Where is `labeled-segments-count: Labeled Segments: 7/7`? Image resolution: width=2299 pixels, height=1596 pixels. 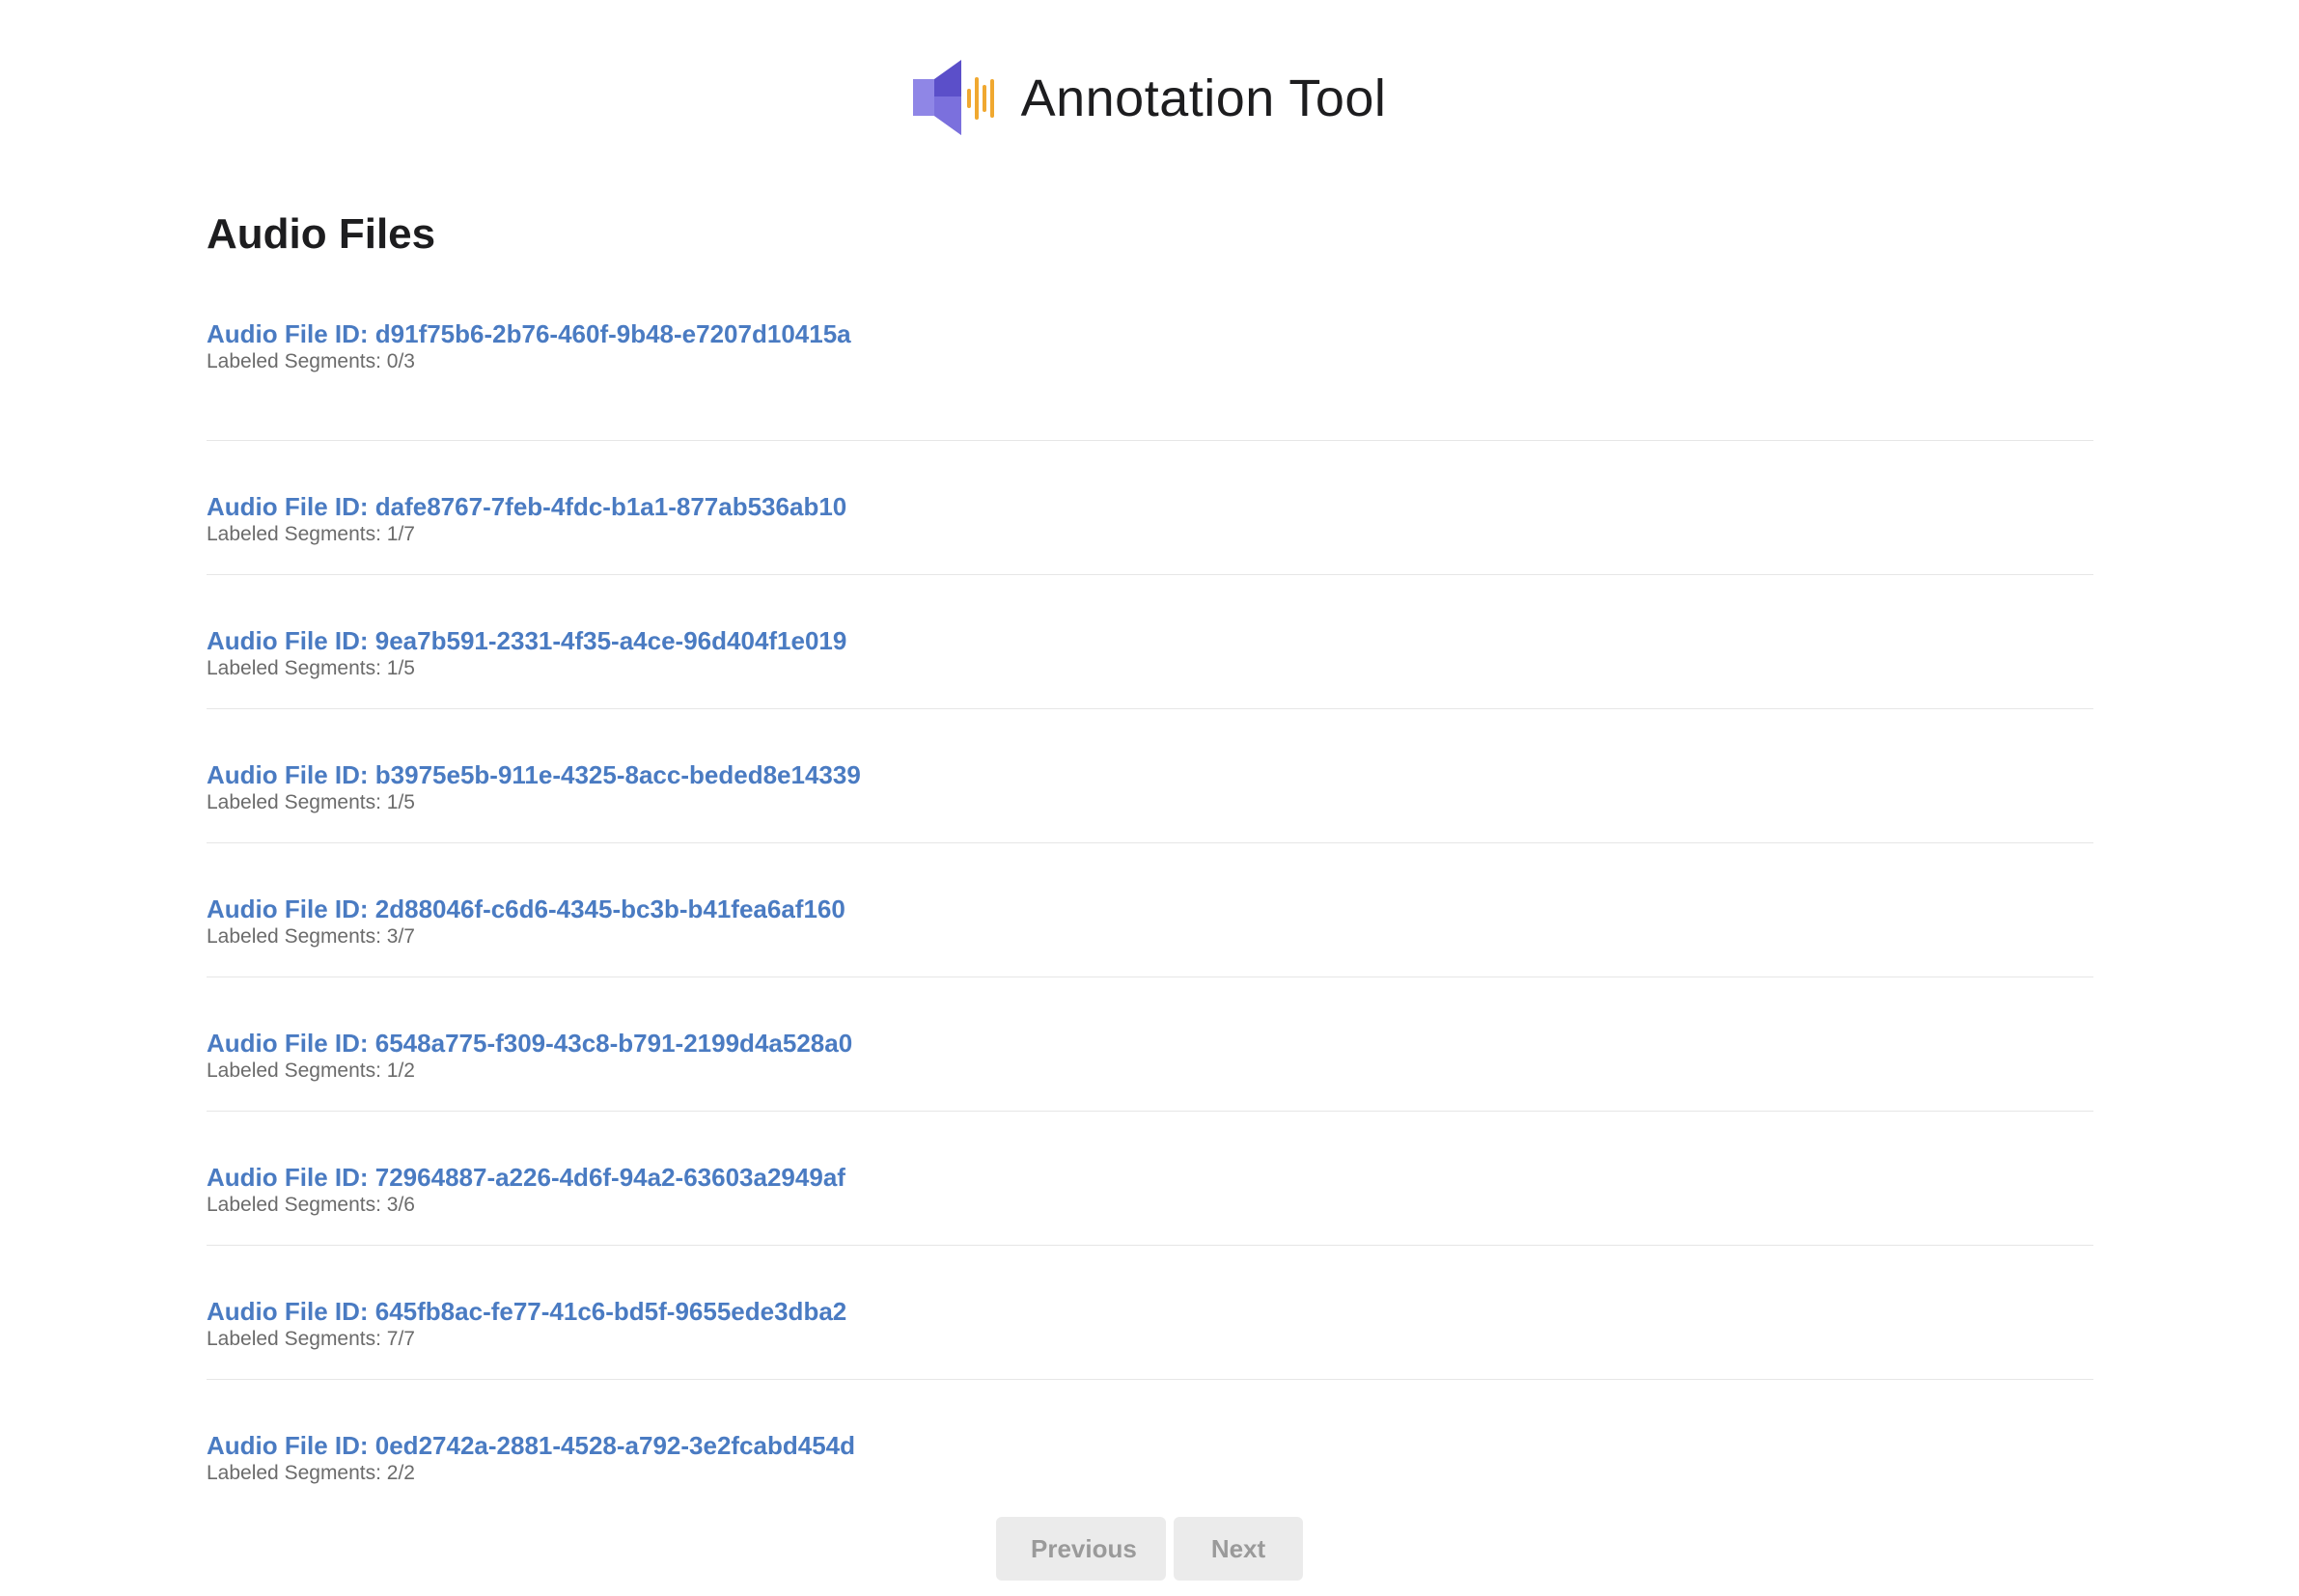 labeled-segments-count: Labeled Segments: 7/7 is located at coordinates (311, 1339).